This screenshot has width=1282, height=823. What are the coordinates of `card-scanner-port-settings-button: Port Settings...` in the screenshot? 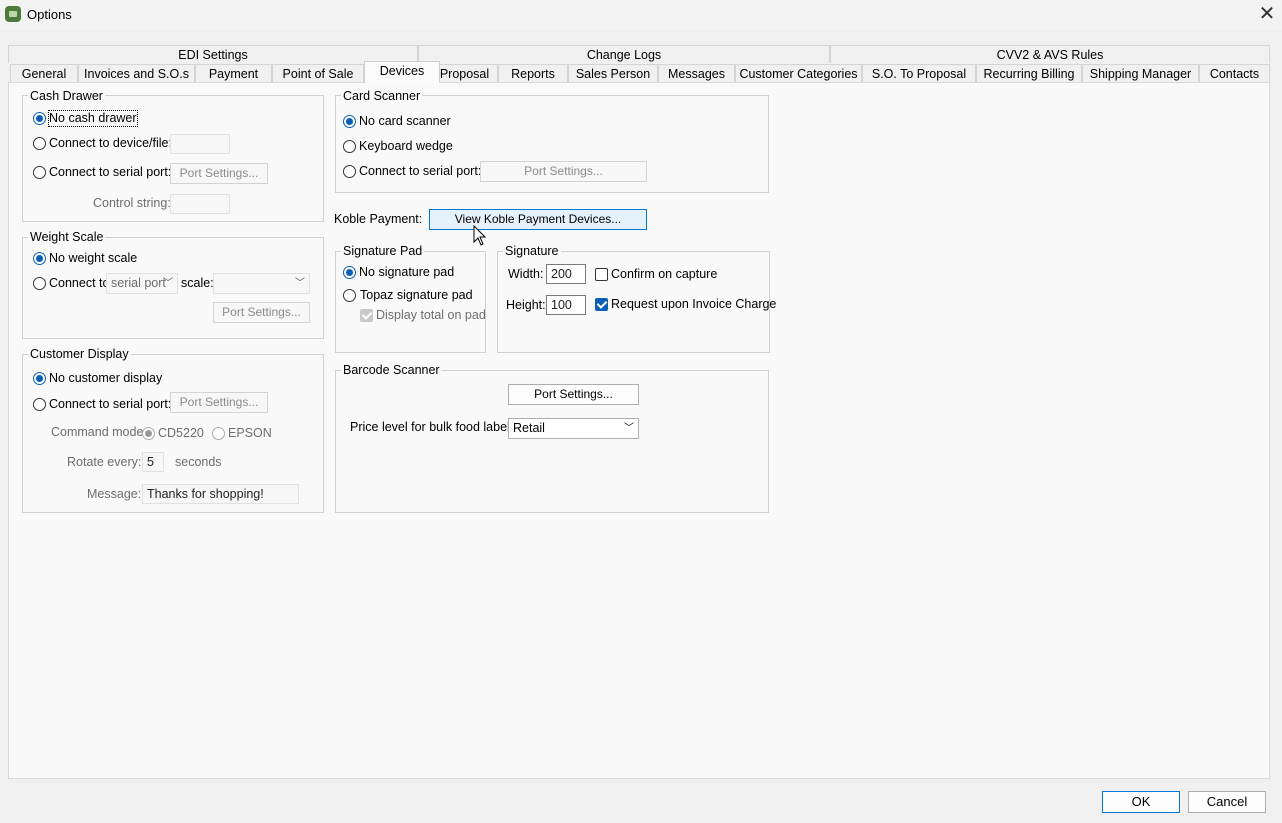 It's located at (563, 171).